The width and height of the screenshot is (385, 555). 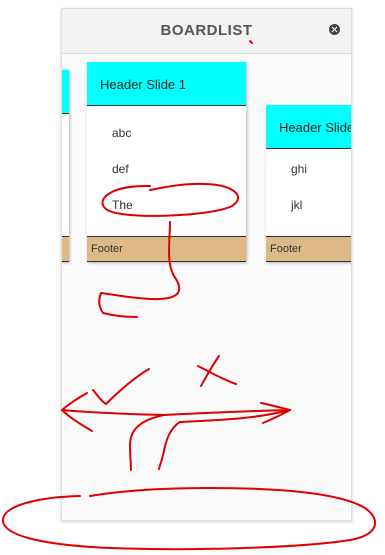 I want to click on list-item: ghi, so click(x=299, y=169).